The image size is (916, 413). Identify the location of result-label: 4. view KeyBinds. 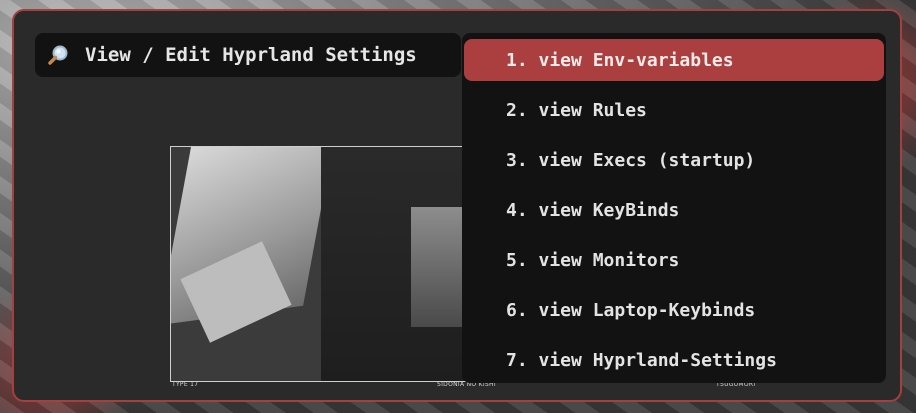
(593, 210).